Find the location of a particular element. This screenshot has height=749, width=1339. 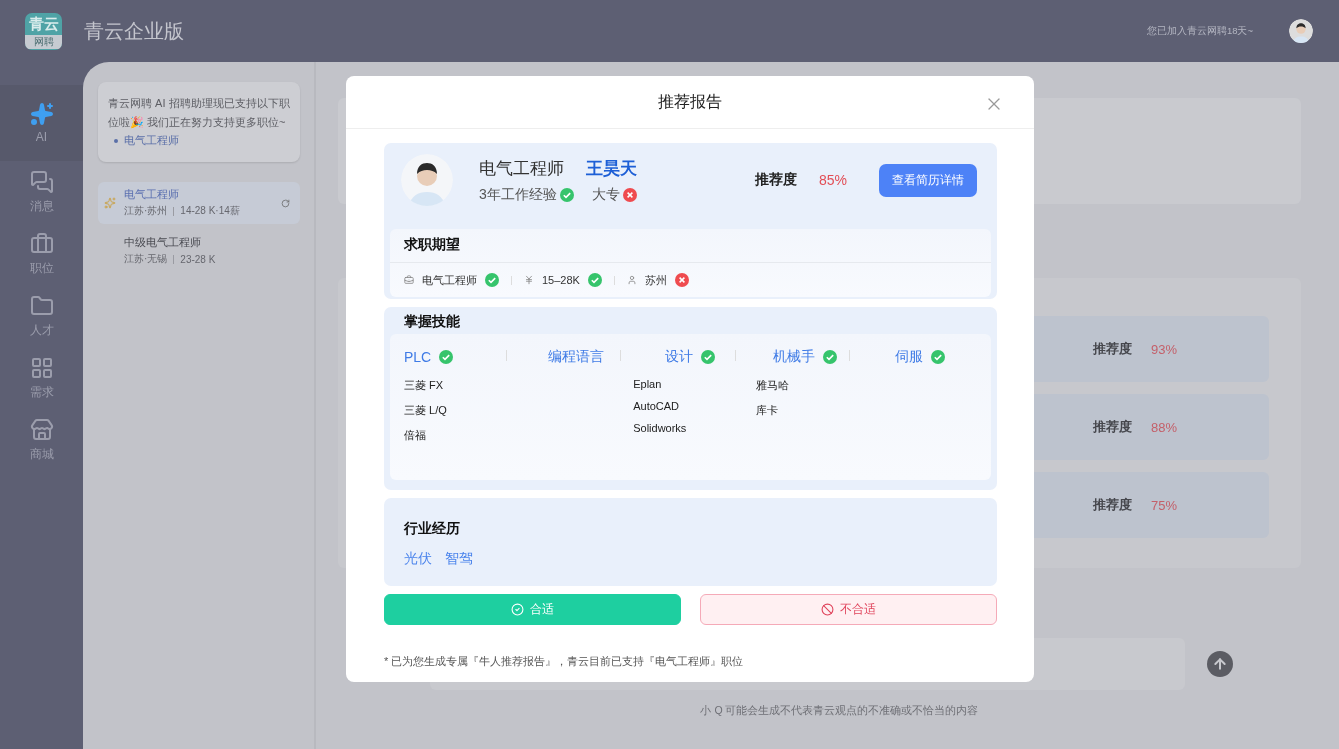

skill-item: 倍福 is located at coordinates (415, 435).